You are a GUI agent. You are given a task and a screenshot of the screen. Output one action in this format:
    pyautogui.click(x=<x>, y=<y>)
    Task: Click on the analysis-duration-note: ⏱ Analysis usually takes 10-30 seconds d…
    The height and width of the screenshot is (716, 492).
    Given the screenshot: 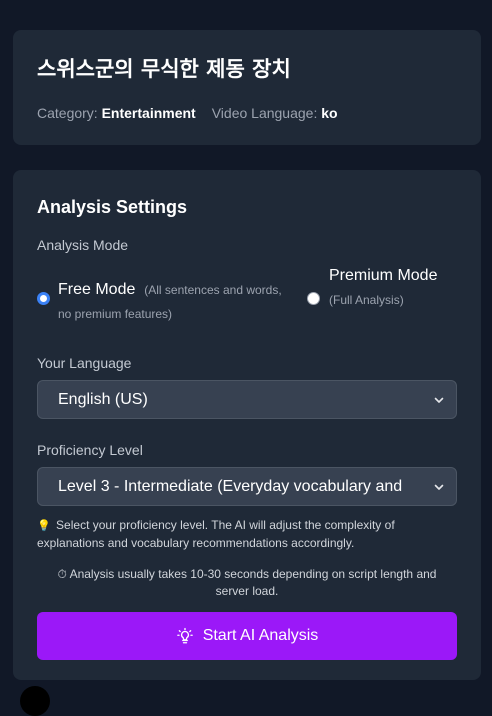 What is the action you would take?
    pyautogui.click(x=247, y=583)
    